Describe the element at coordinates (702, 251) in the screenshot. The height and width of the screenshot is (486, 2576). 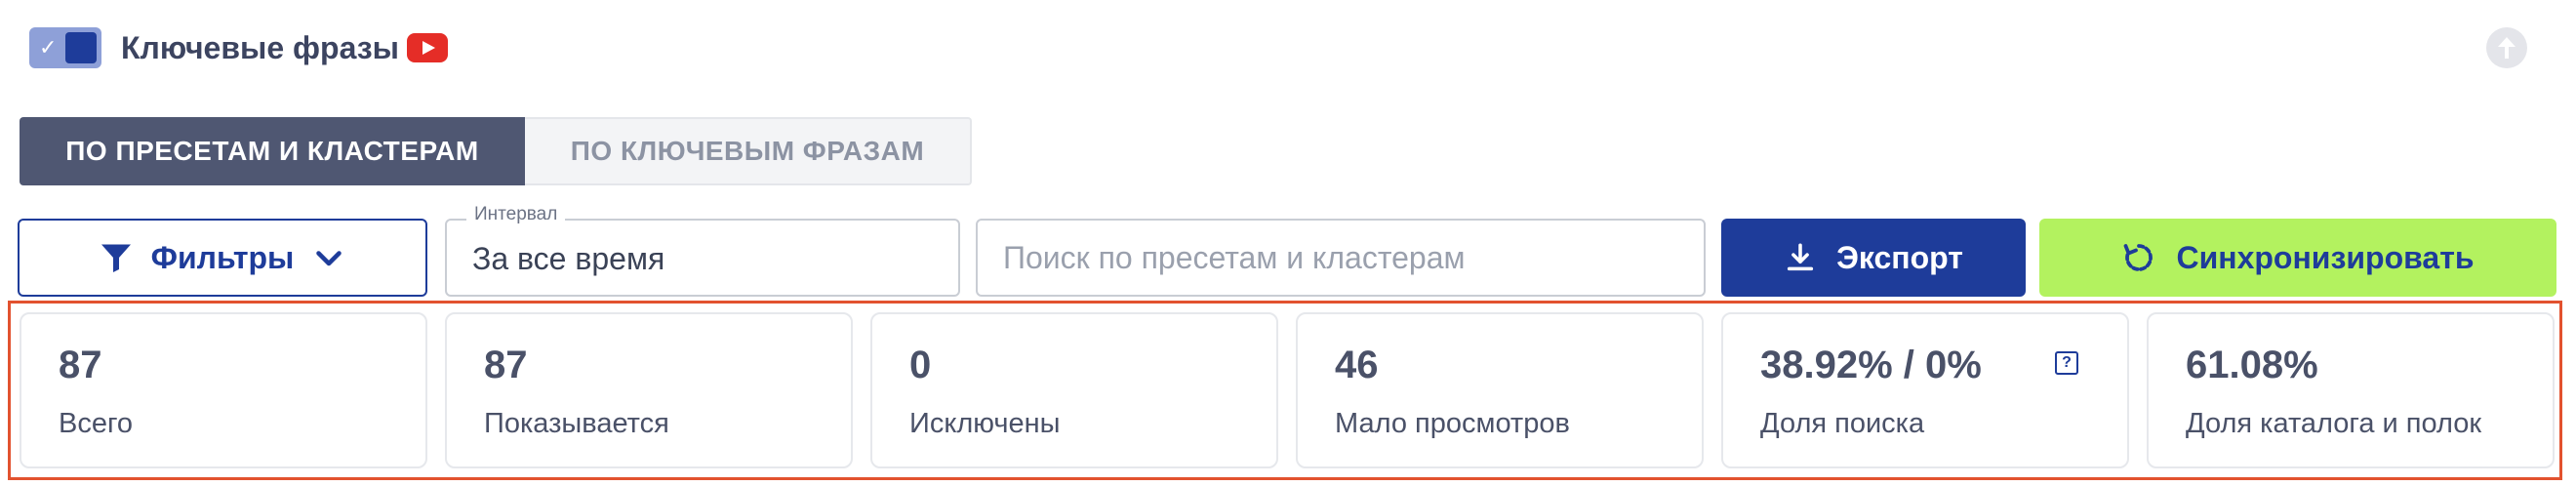
I see `interval-select: Интервал За все время` at that location.